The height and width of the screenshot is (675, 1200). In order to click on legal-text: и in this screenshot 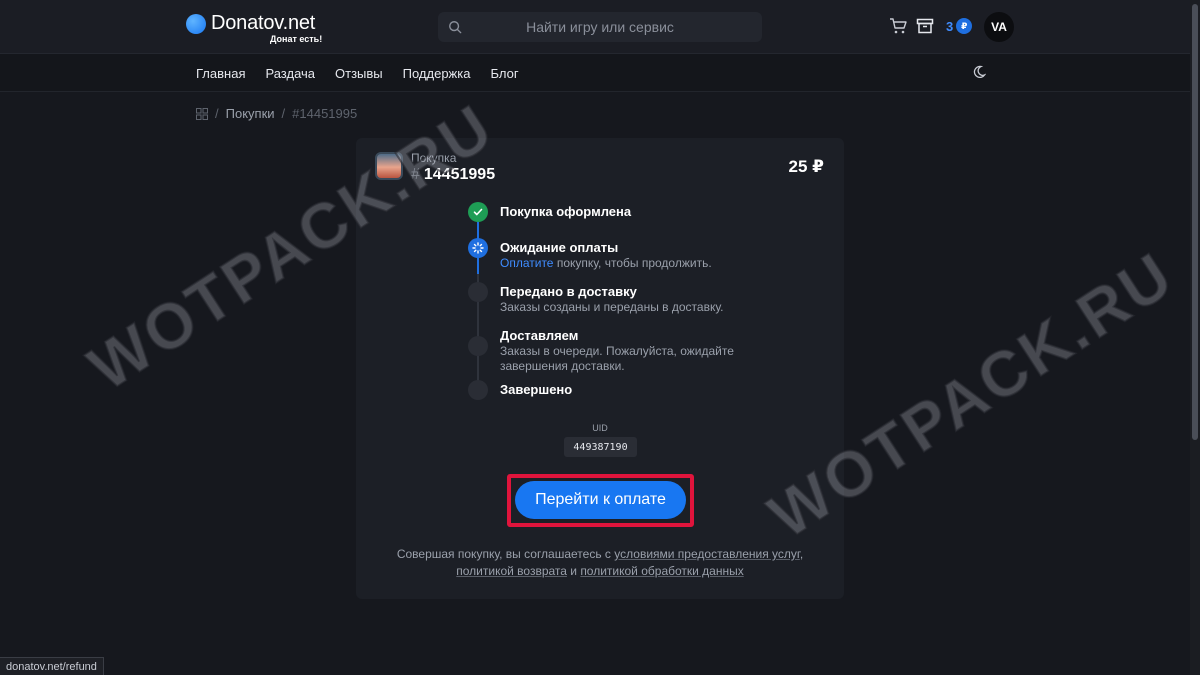, I will do `click(573, 571)`.